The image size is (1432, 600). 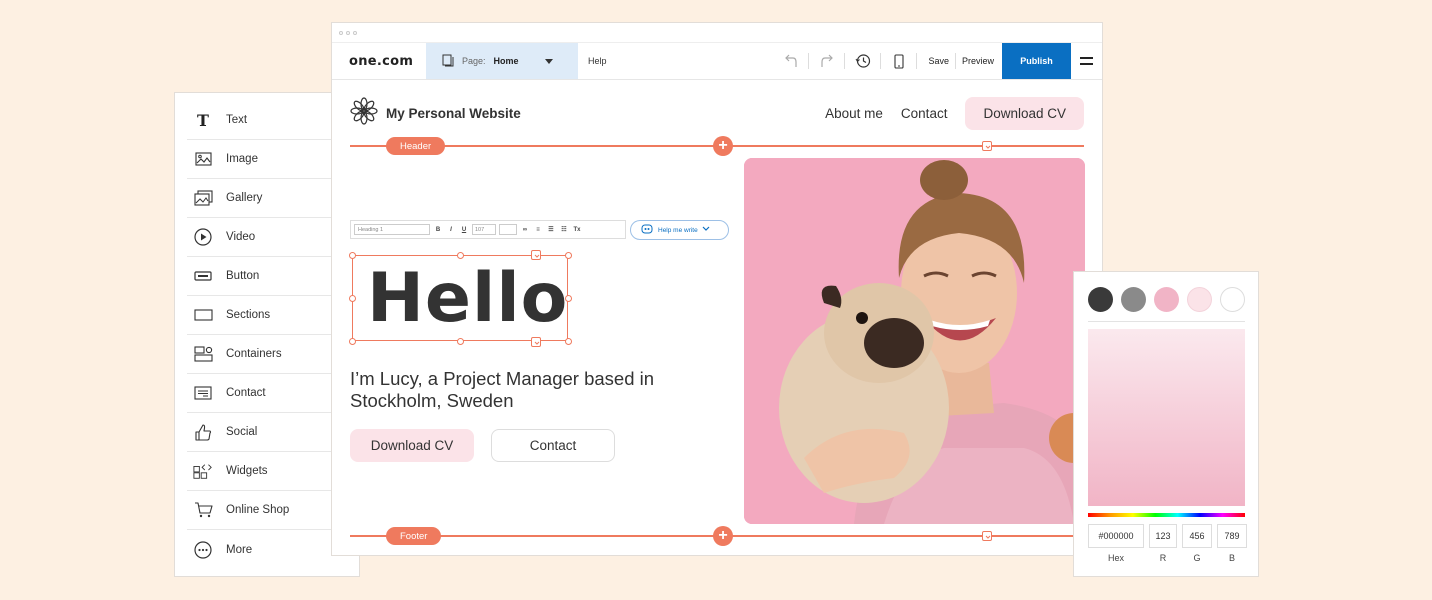 What do you see at coordinates (258, 510) in the screenshot?
I see `element-label: Online Shop` at bounding box center [258, 510].